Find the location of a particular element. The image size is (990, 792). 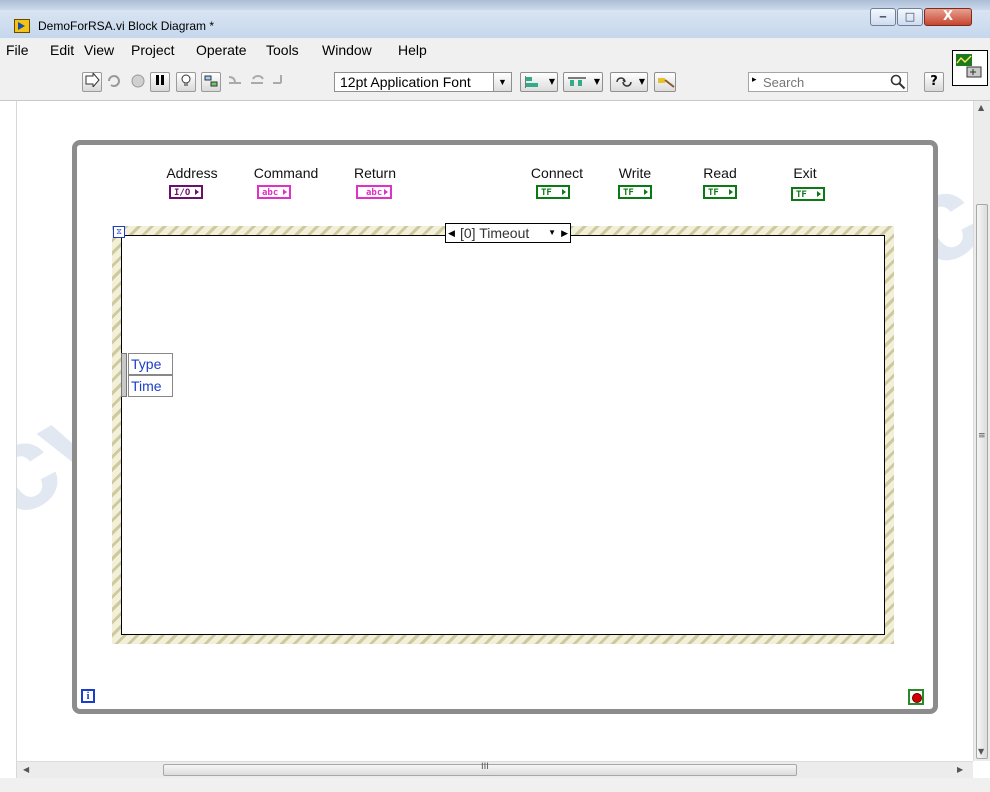

step-over-button is located at coordinates (257, 82).